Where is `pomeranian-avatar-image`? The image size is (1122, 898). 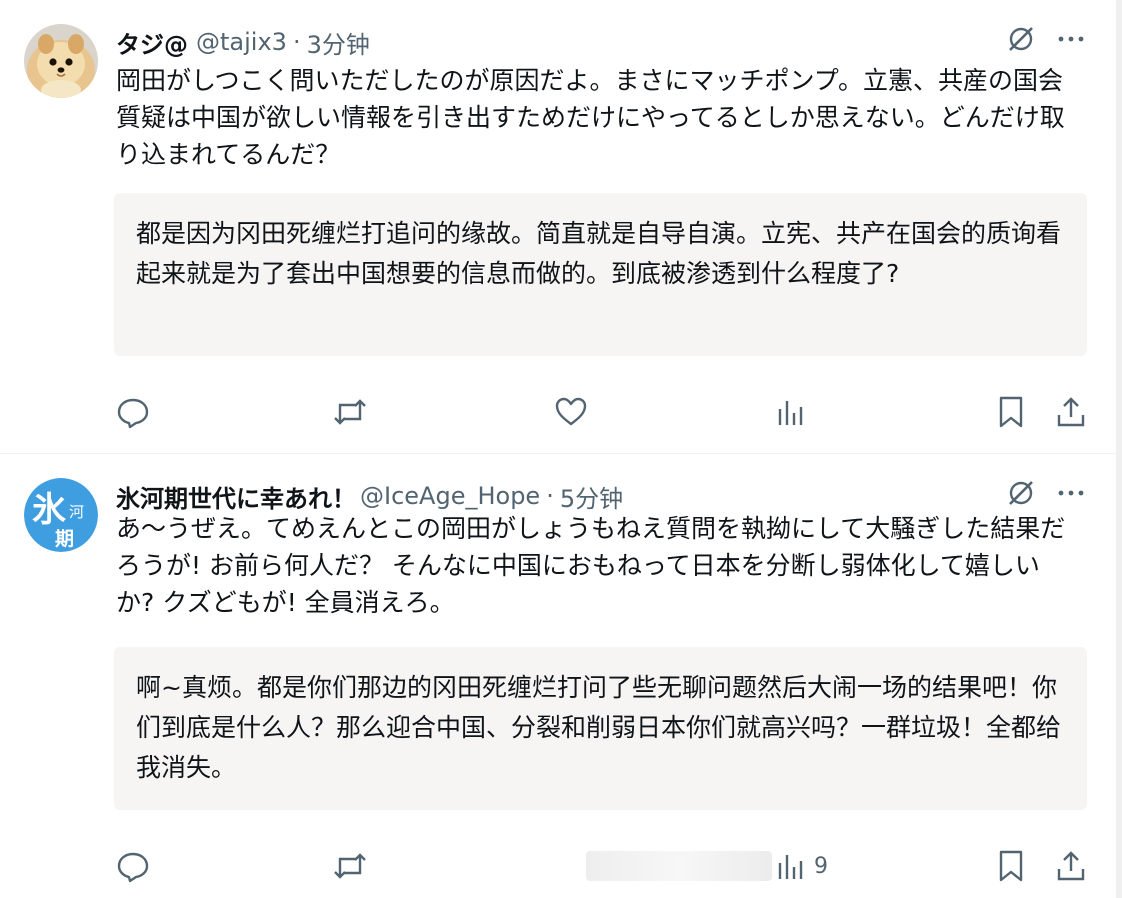 pomeranian-avatar-image is located at coordinates (61, 61).